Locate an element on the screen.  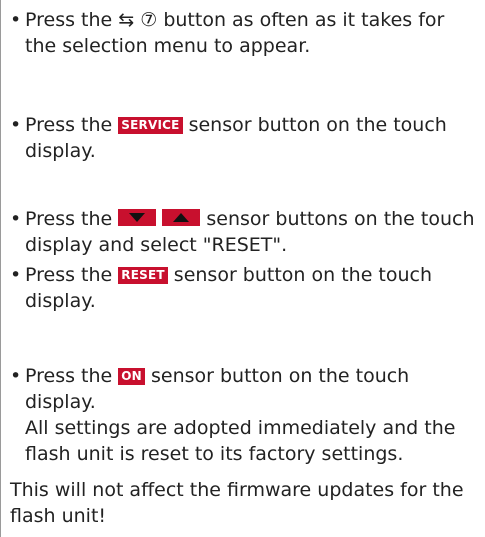
on-button-badge: ON is located at coordinates (131, 376).